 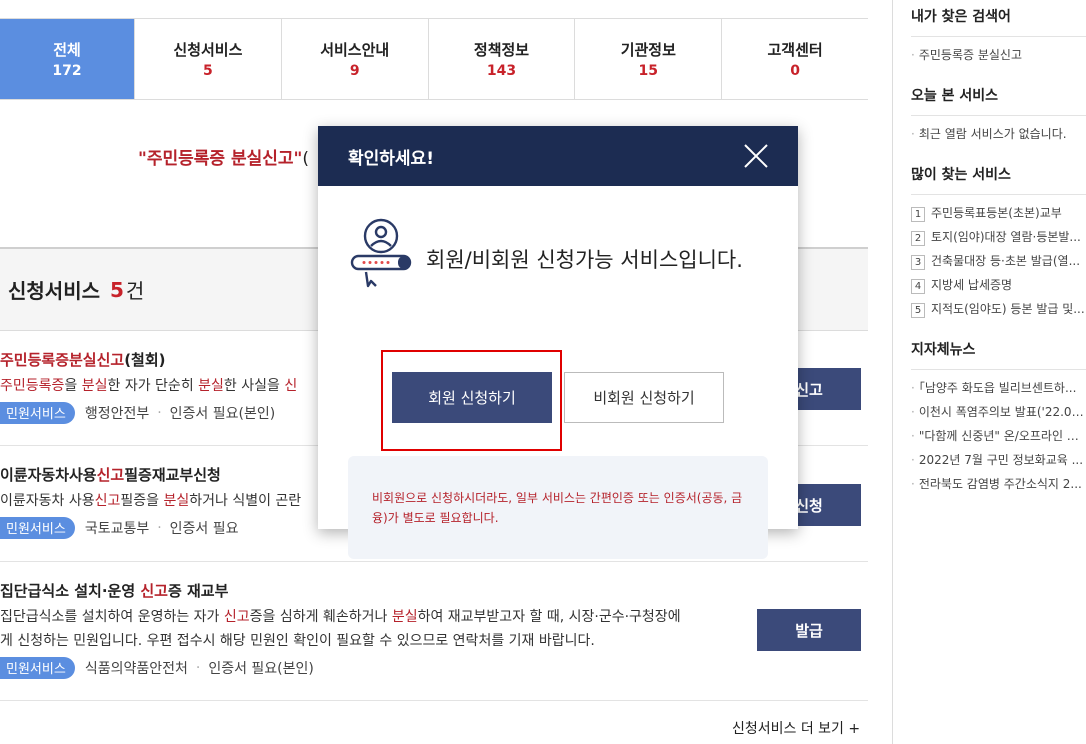 What do you see at coordinates (67, 71) in the screenshot?
I see `tab-count: 172` at bounding box center [67, 71].